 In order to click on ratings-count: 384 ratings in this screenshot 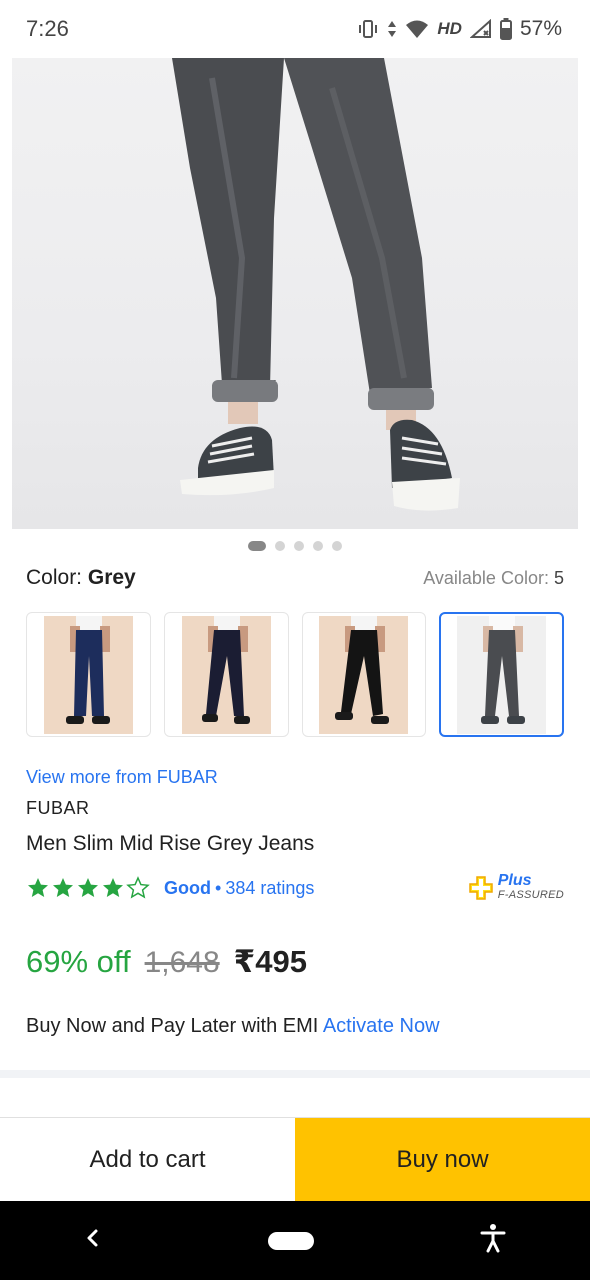, I will do `click(270, 887)`.